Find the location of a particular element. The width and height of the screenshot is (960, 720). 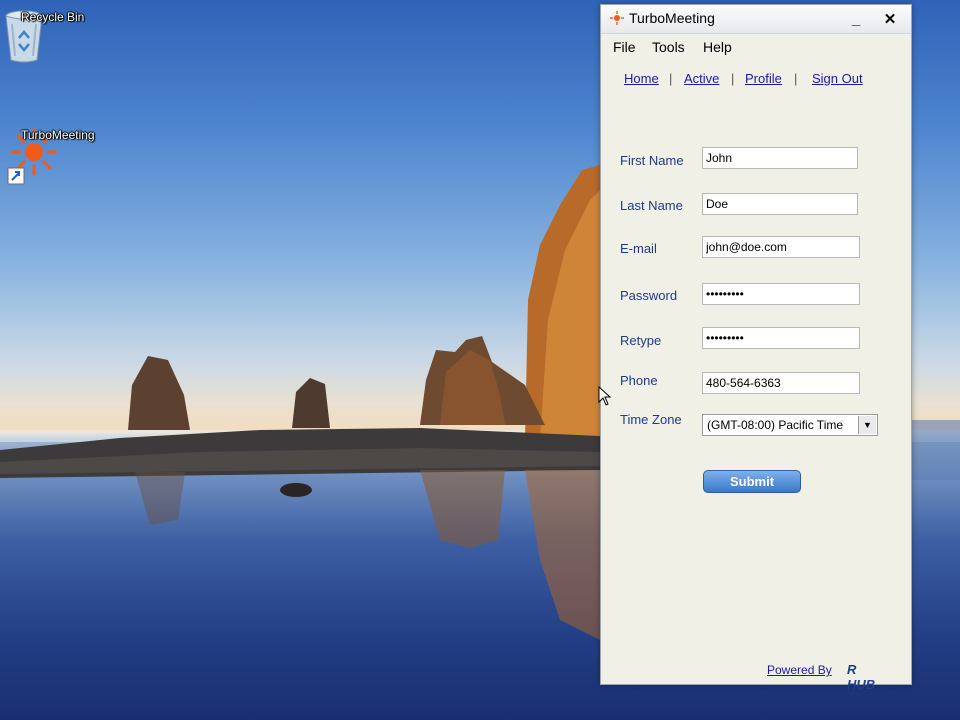

retype-label: Retype is located at coordinates (641, 340).